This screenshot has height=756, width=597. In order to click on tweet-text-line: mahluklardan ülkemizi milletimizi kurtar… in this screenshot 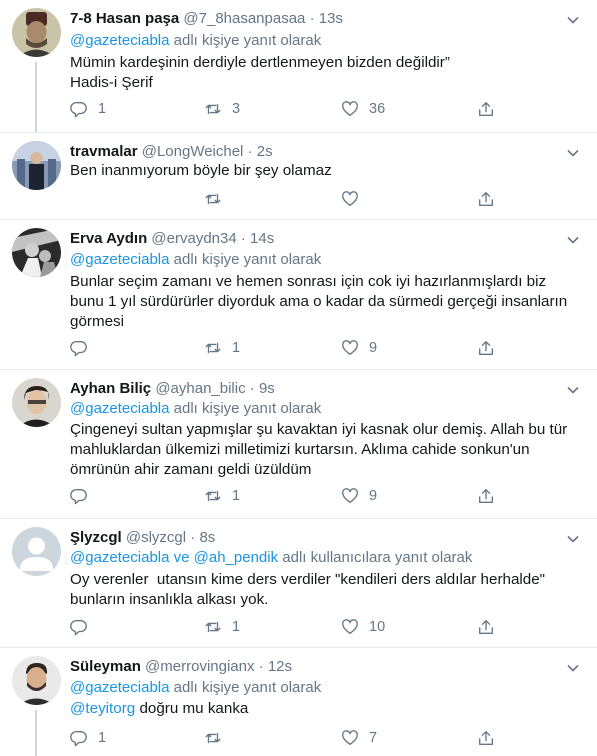, I will do `click(300, 449)`.